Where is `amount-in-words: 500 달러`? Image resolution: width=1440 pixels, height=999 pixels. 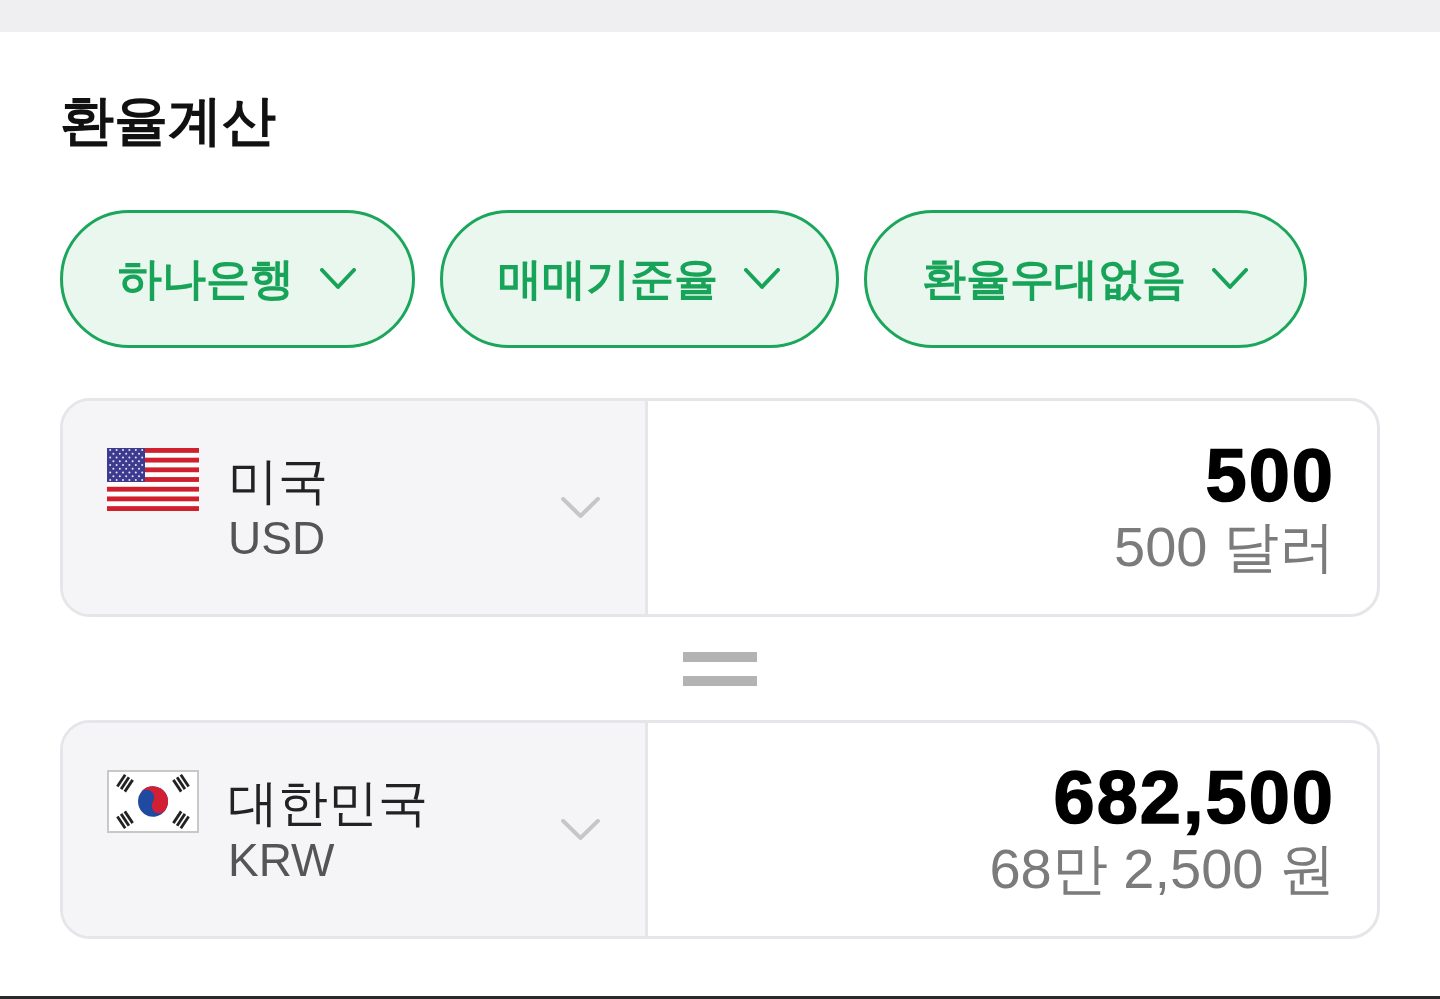
amount-in-words: 500 달러 is located at coordinates (1224, 546).